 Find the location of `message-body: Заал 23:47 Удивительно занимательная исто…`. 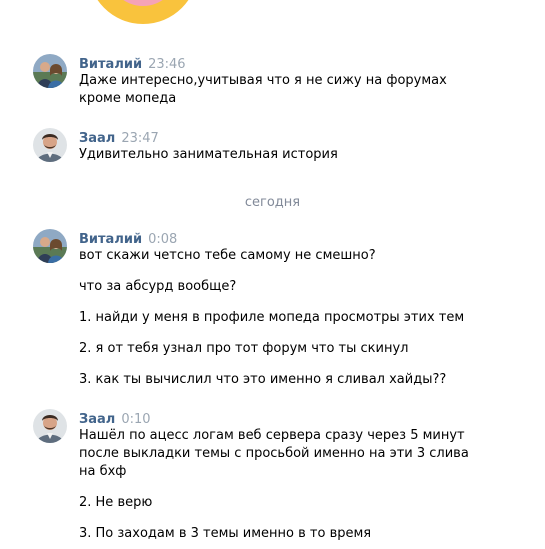

message-body: Заал 23:47 Удивительно занимательная исто… is located at coordinates (309, 146).